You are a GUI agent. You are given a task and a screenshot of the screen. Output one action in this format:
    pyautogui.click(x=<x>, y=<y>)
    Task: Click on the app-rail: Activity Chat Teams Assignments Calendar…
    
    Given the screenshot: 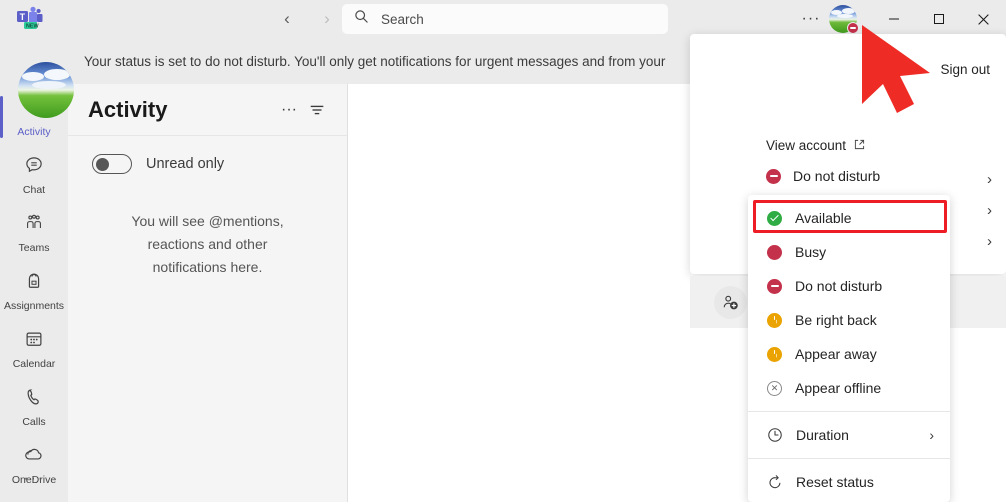 What is the action you would take?
    pyautogui.click(x=34, y=293)
    